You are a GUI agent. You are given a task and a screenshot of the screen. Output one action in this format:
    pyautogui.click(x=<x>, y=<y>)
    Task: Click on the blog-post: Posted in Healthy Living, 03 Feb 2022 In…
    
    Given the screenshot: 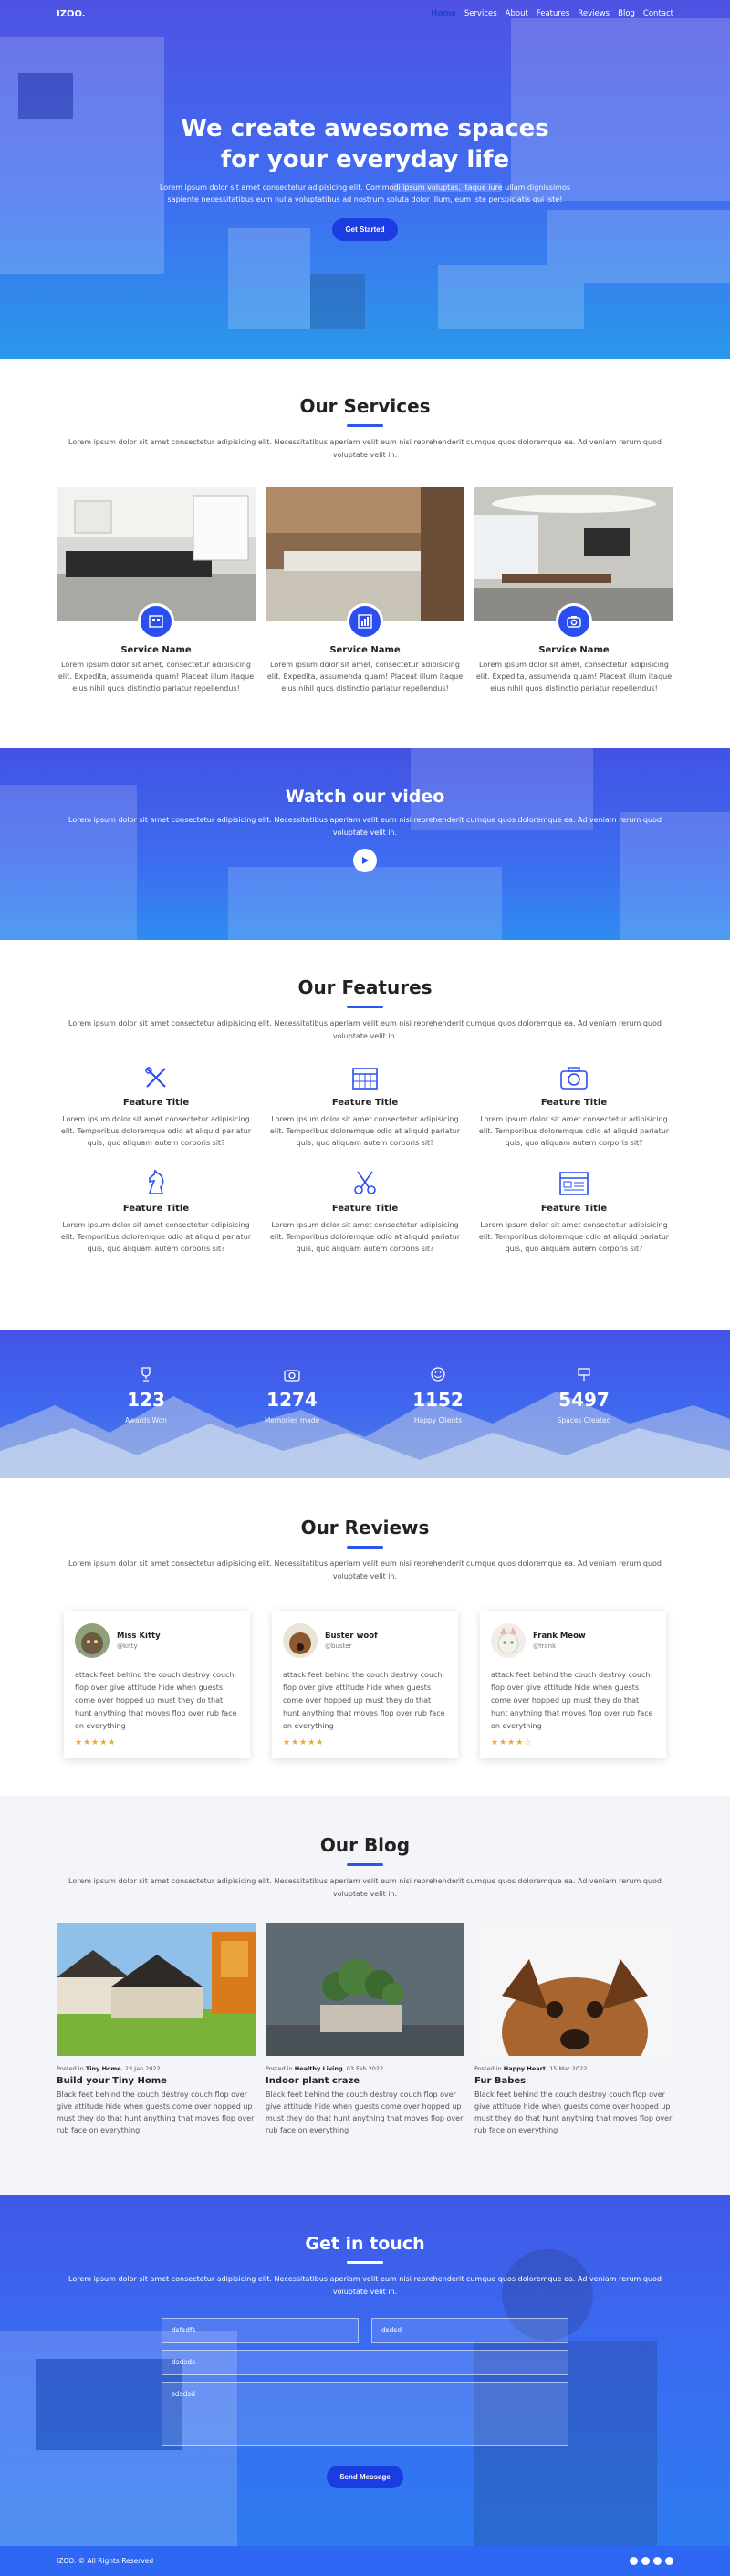 What is the action you would take?
    pyautogui.click(x=365, y=2029)
    